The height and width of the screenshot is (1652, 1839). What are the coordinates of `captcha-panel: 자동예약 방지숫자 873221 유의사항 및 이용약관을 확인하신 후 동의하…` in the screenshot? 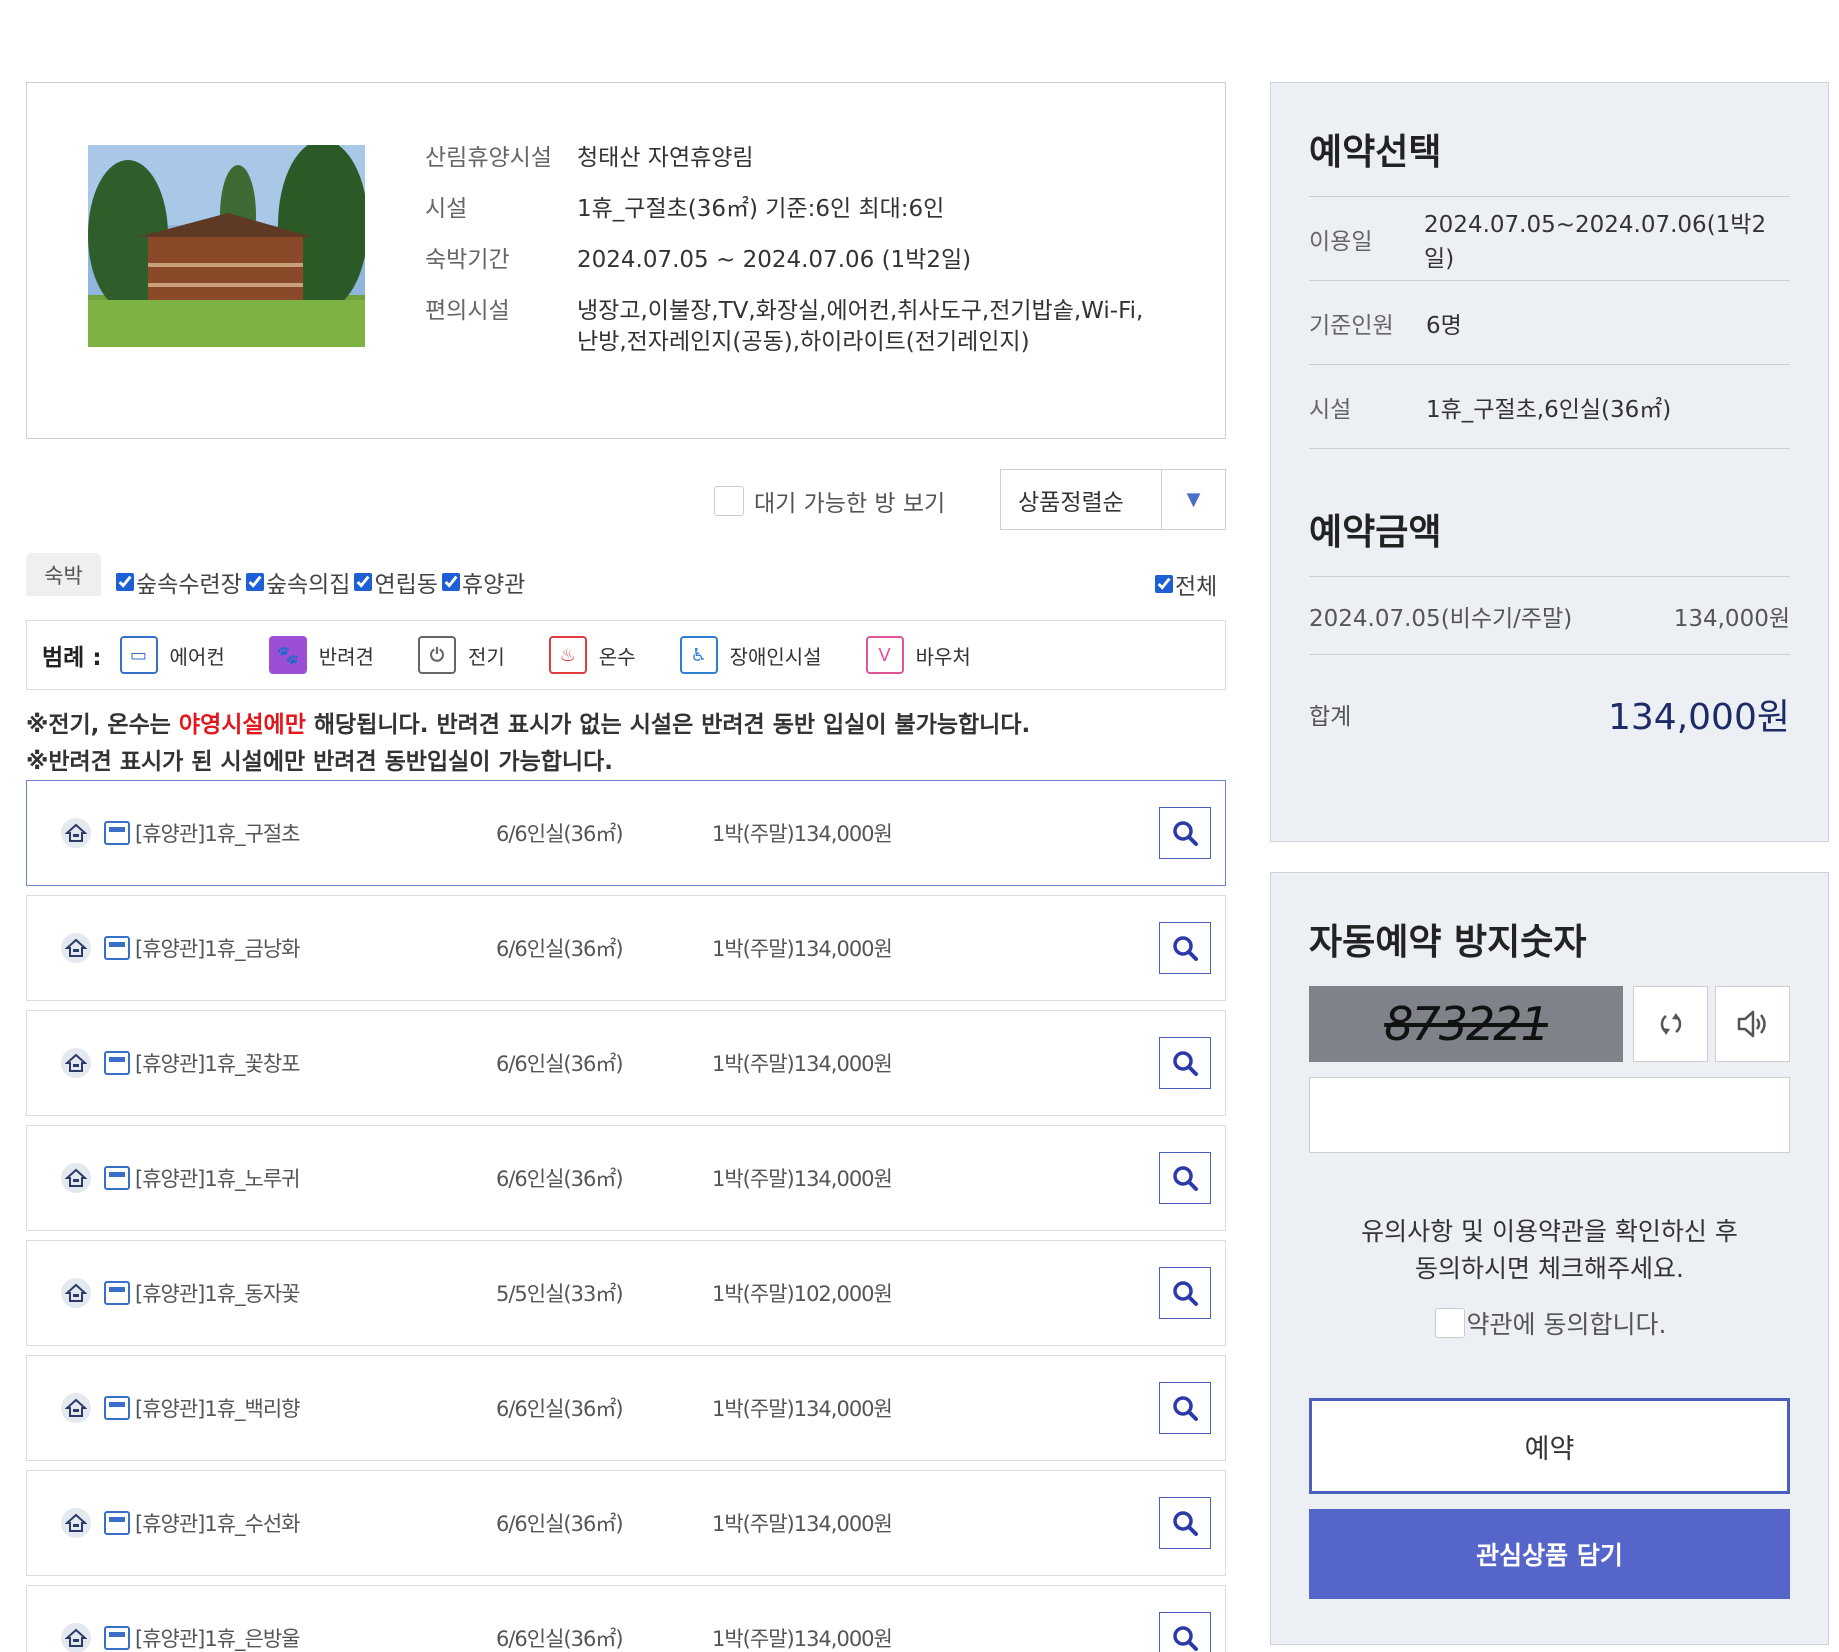 It's located at (1549, 1258).